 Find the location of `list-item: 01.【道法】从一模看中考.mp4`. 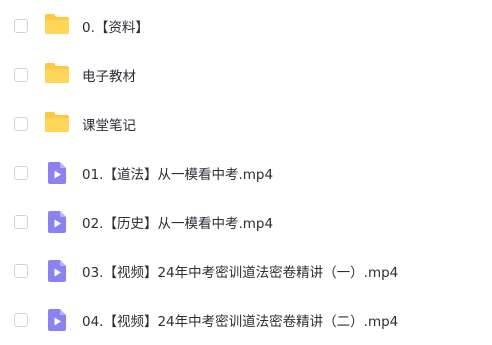

list-item: 01.【道法】从一模看中考.mp4 is located at coordinates (246, 172).